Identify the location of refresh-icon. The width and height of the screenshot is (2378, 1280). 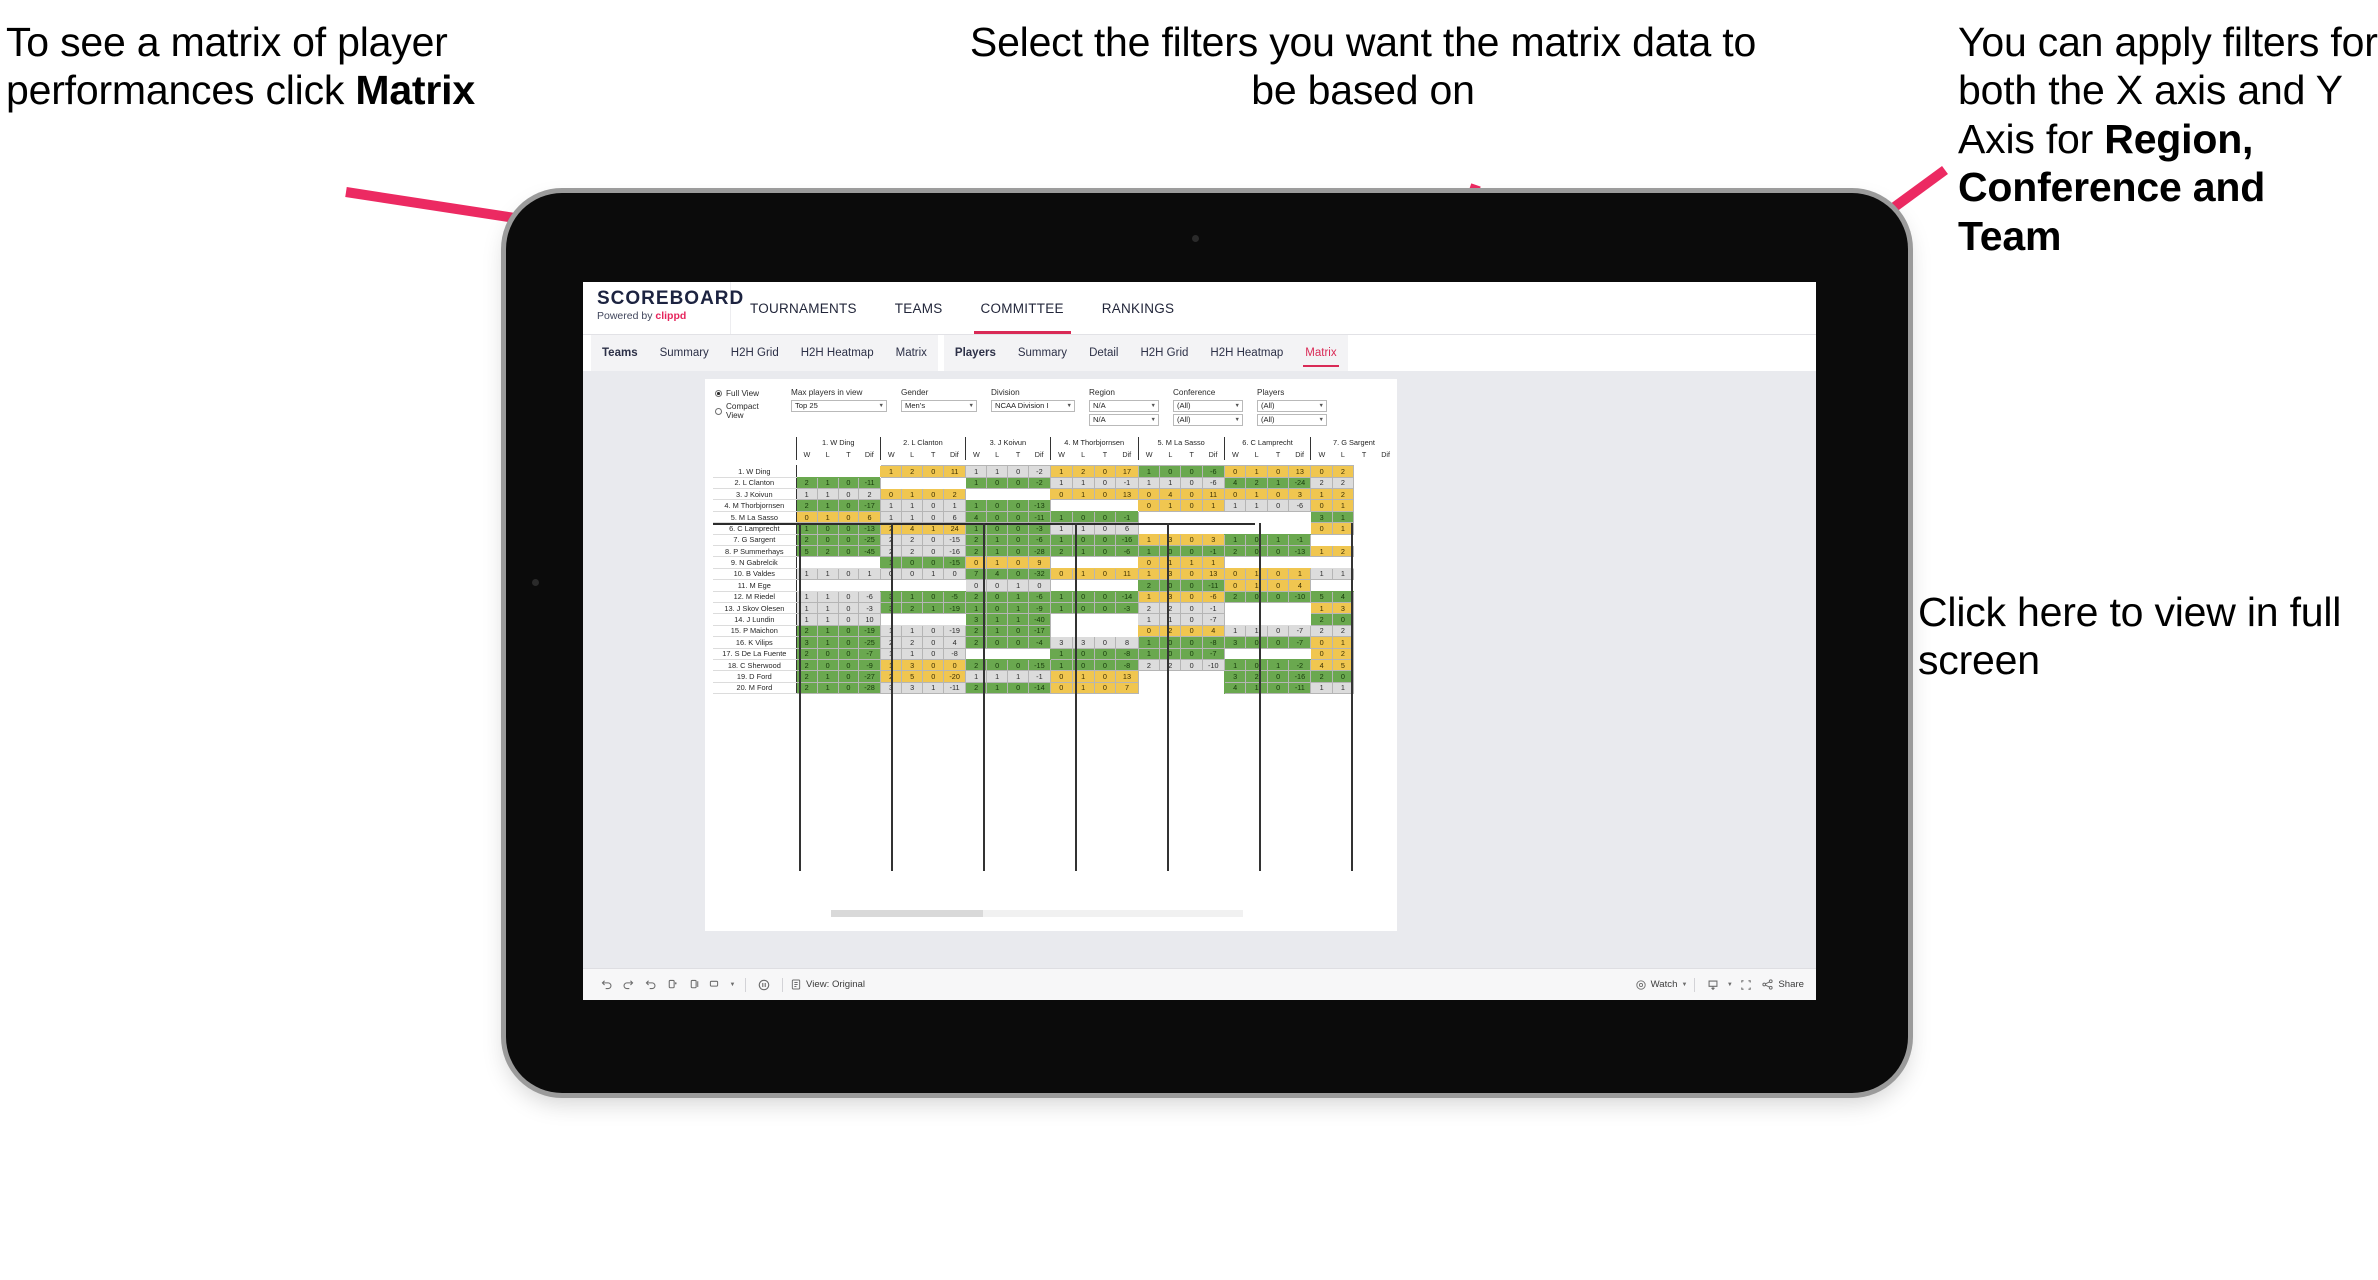
(672, 985).